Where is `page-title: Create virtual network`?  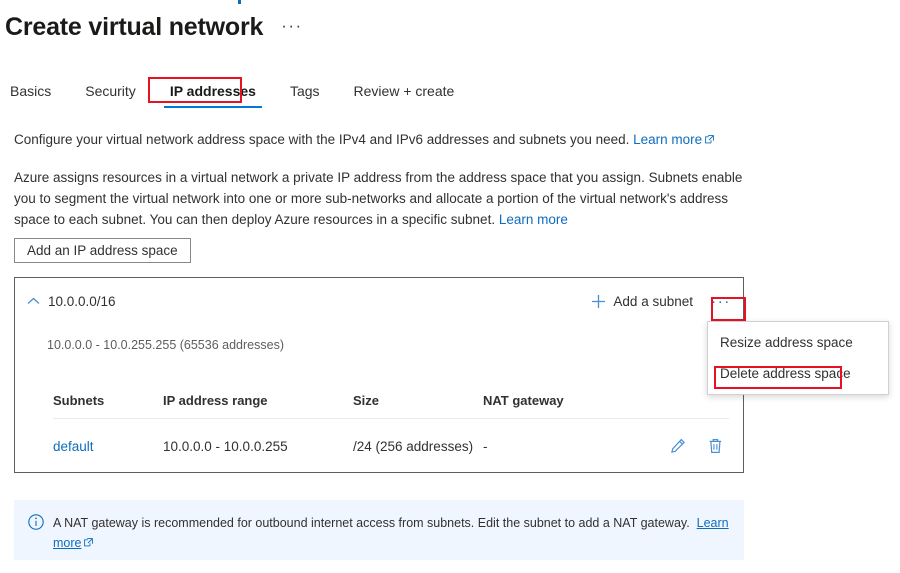
page-title: Create virtual network is located at coordinates (134, 27).